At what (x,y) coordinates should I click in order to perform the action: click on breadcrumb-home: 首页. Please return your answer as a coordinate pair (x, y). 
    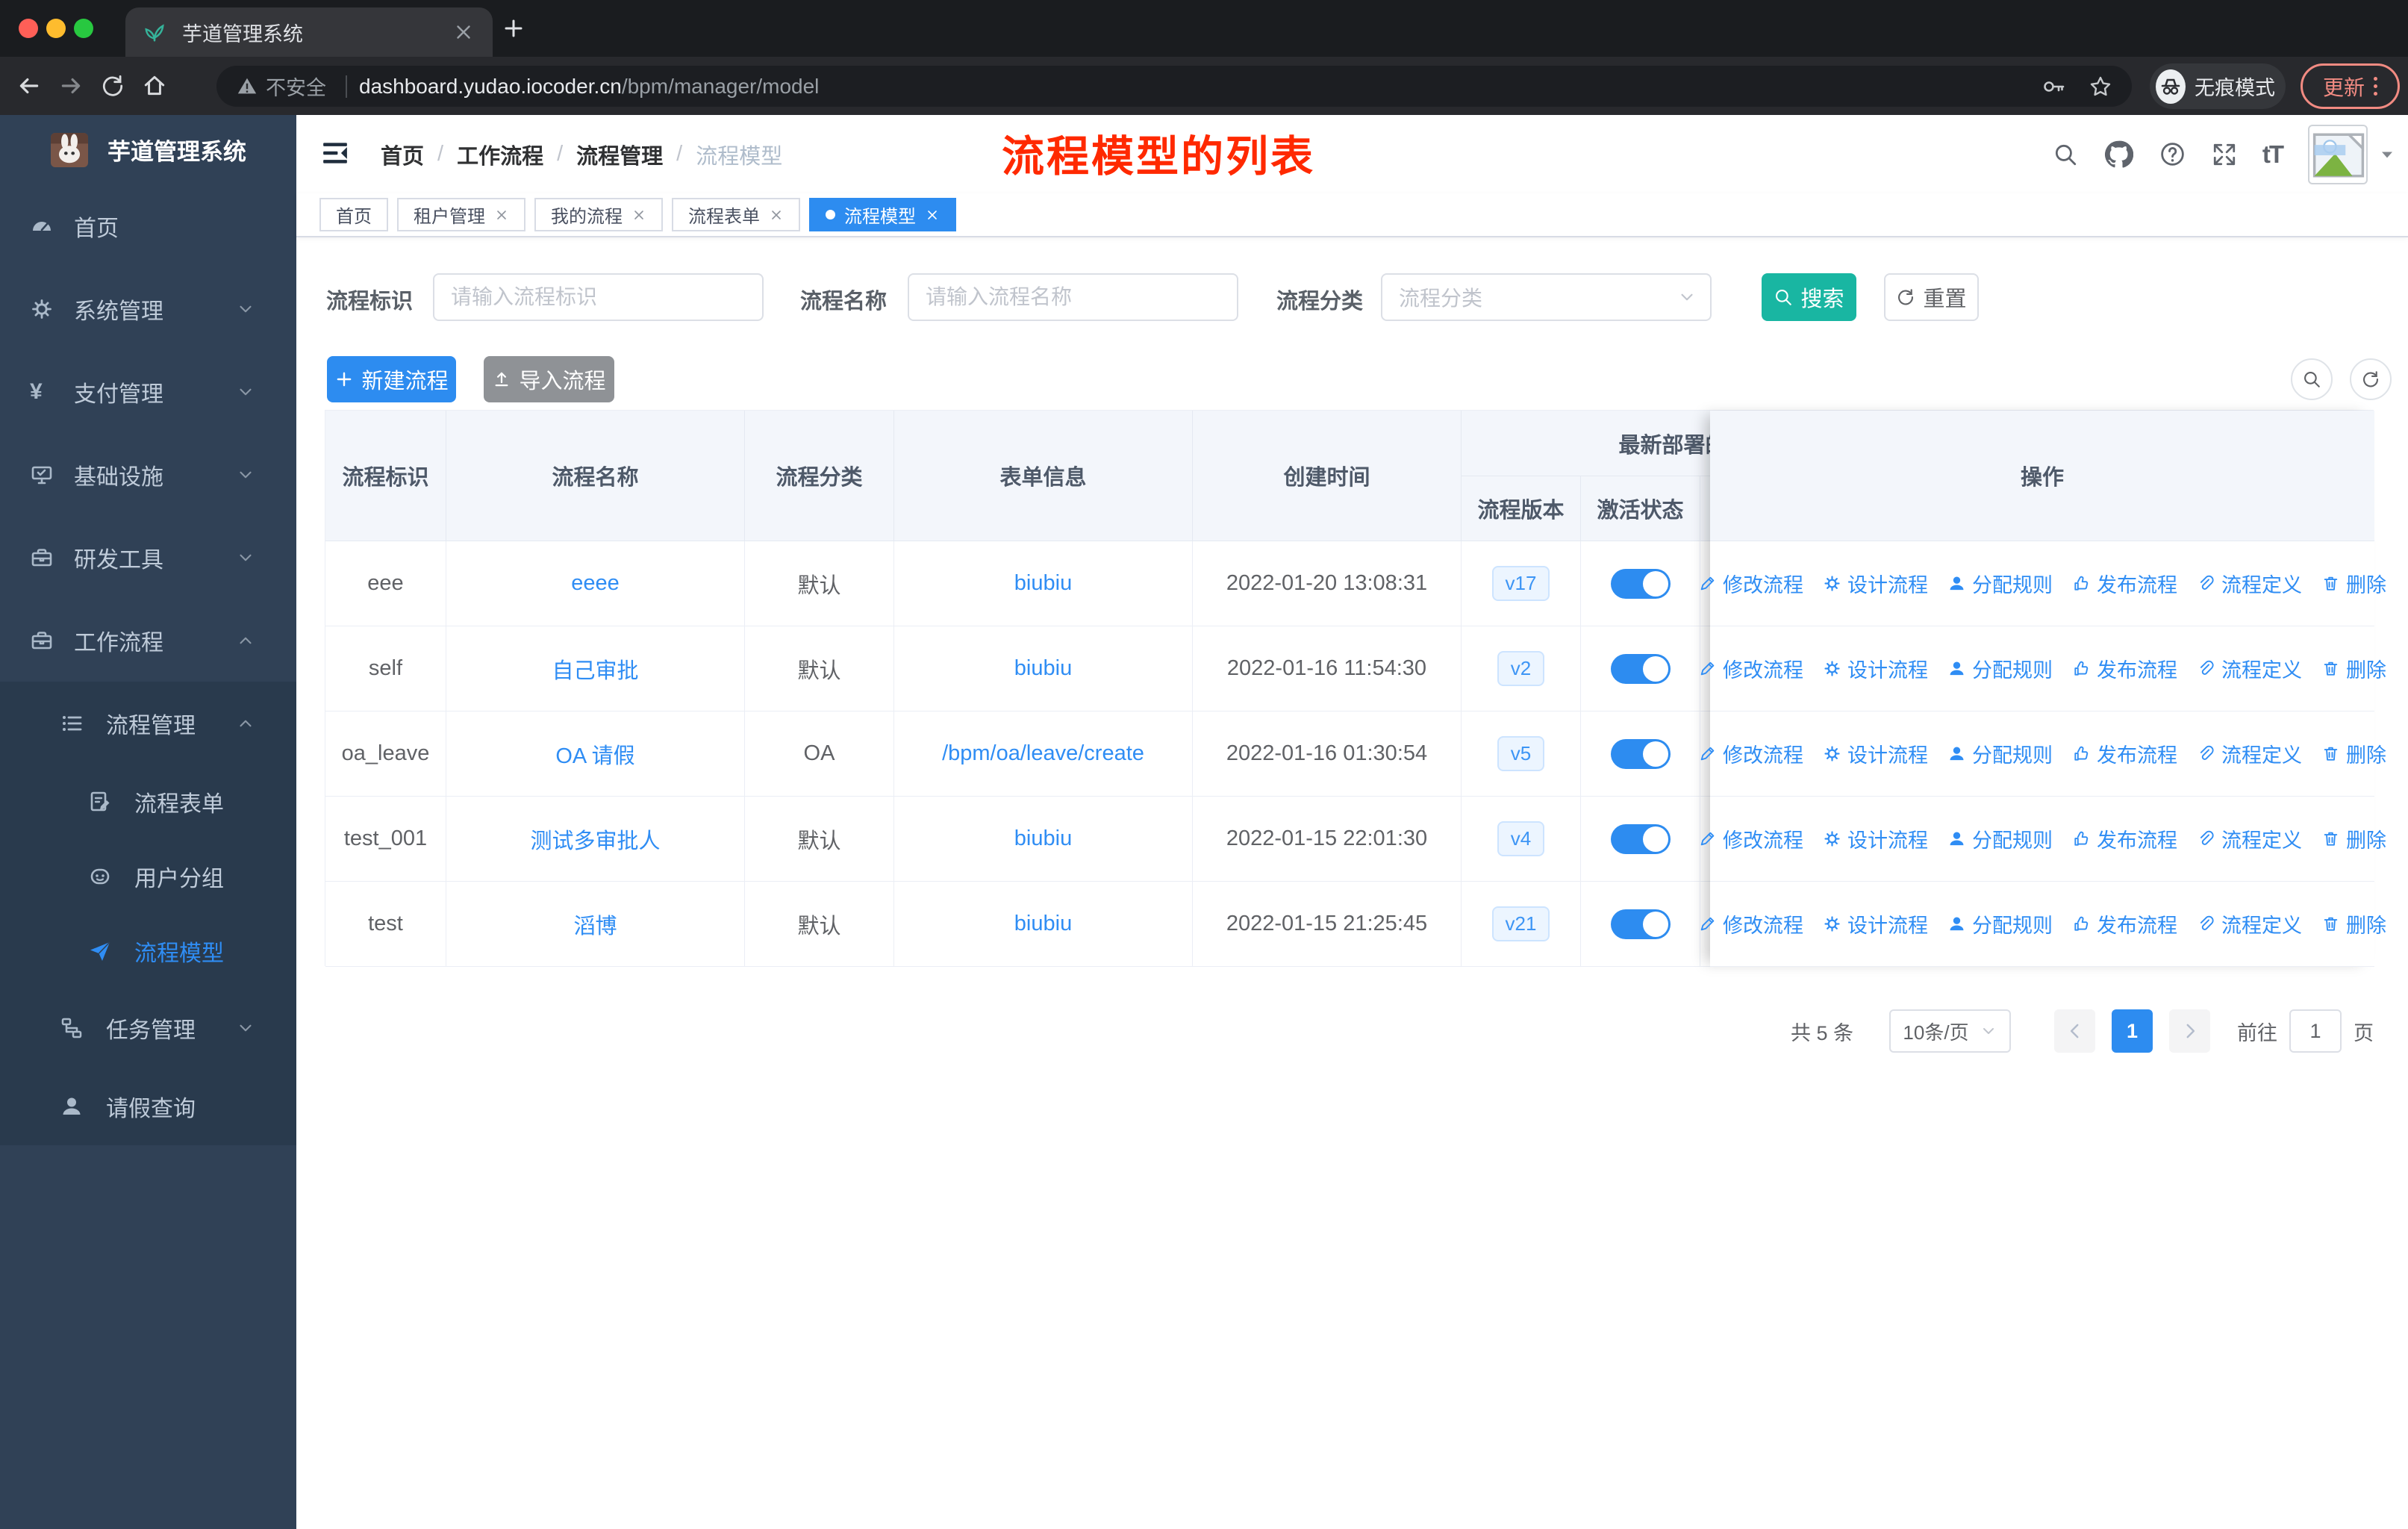
    Looking at the image, I should click on (402, 154).